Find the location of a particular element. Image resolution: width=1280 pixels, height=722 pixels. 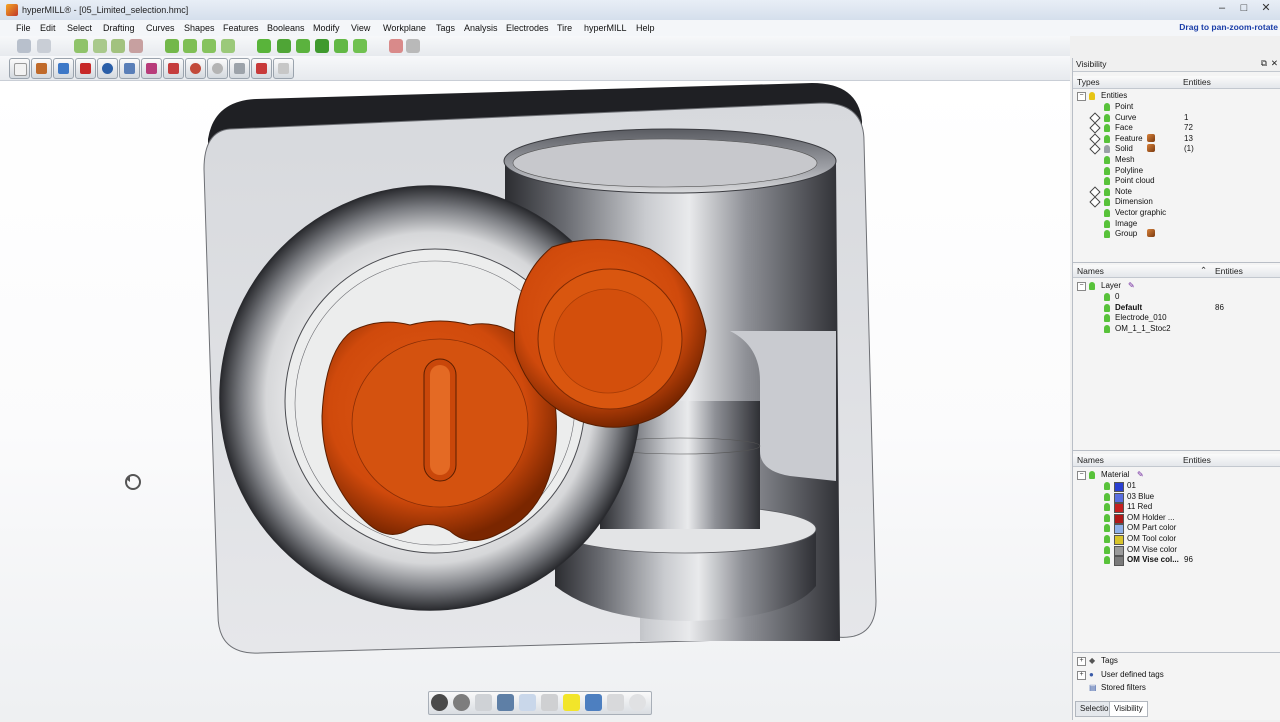

layer-row: Electrode_010 is located at coordinates (1176, 318).